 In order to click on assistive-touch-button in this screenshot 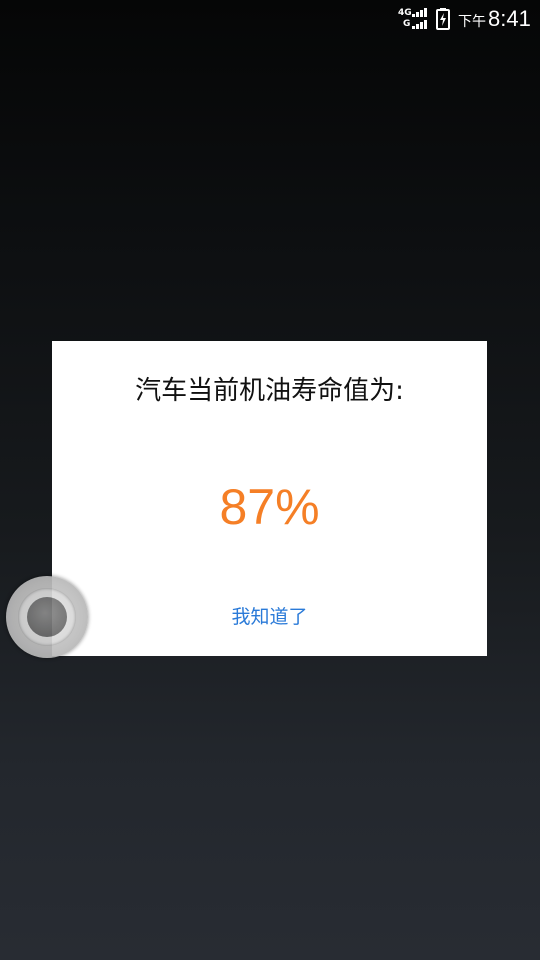, I will do `click(47, 617)`.